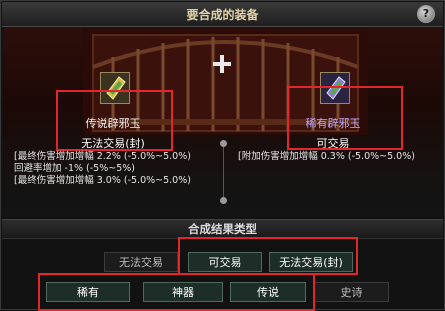  I want to click on divider-dot-top, so click(223, 143).